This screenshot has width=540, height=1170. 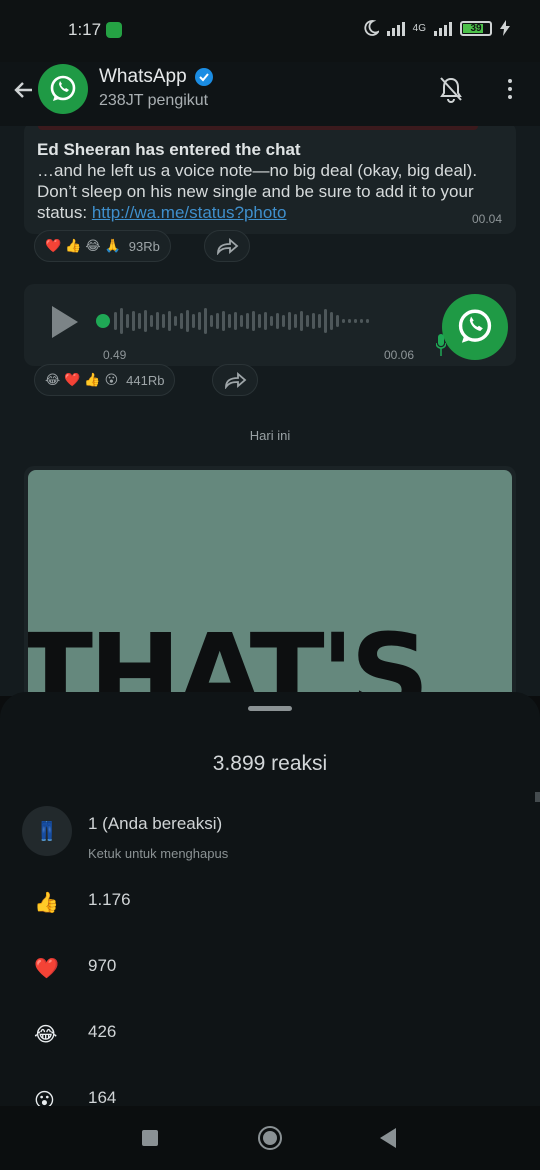 I want to click on whatsapp-notification-icon, so click(x=114, y=30).